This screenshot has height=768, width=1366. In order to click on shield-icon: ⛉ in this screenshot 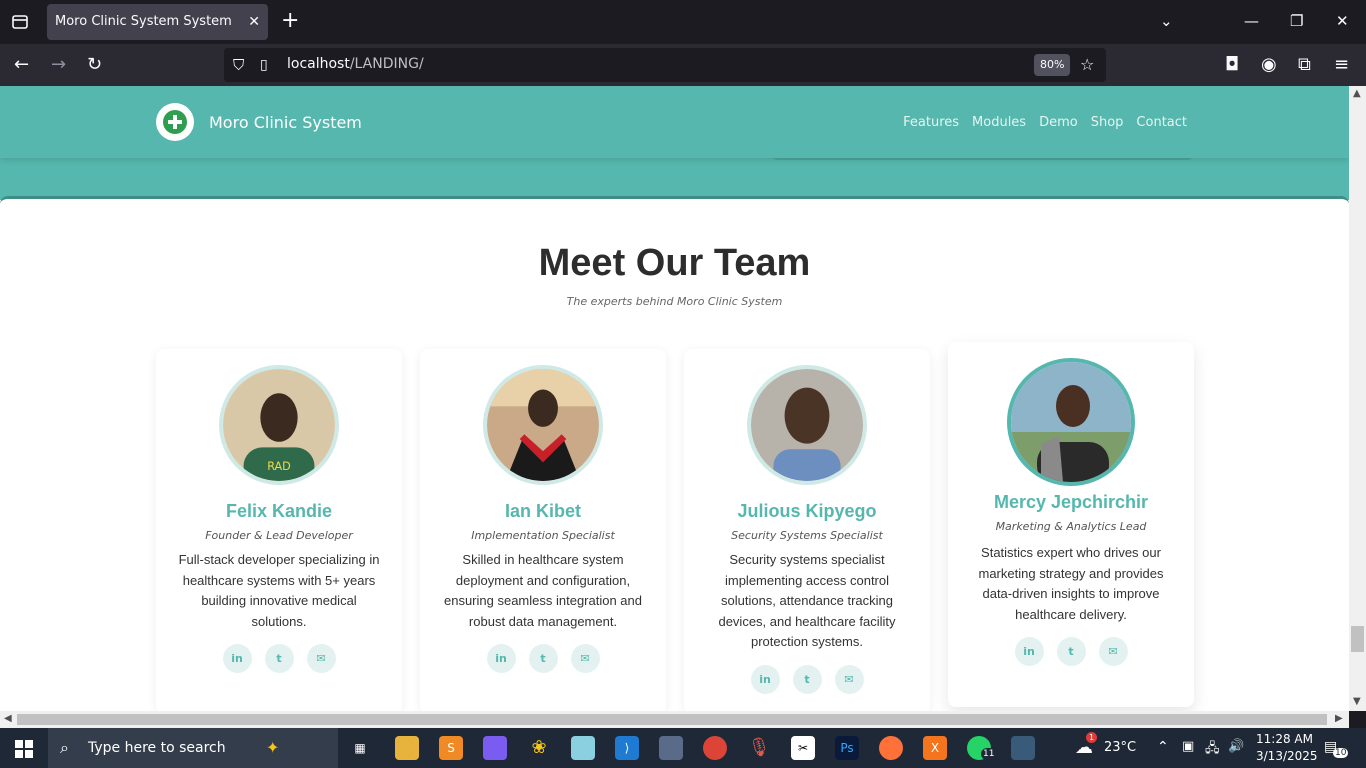, I will do `click(238, 65)`.